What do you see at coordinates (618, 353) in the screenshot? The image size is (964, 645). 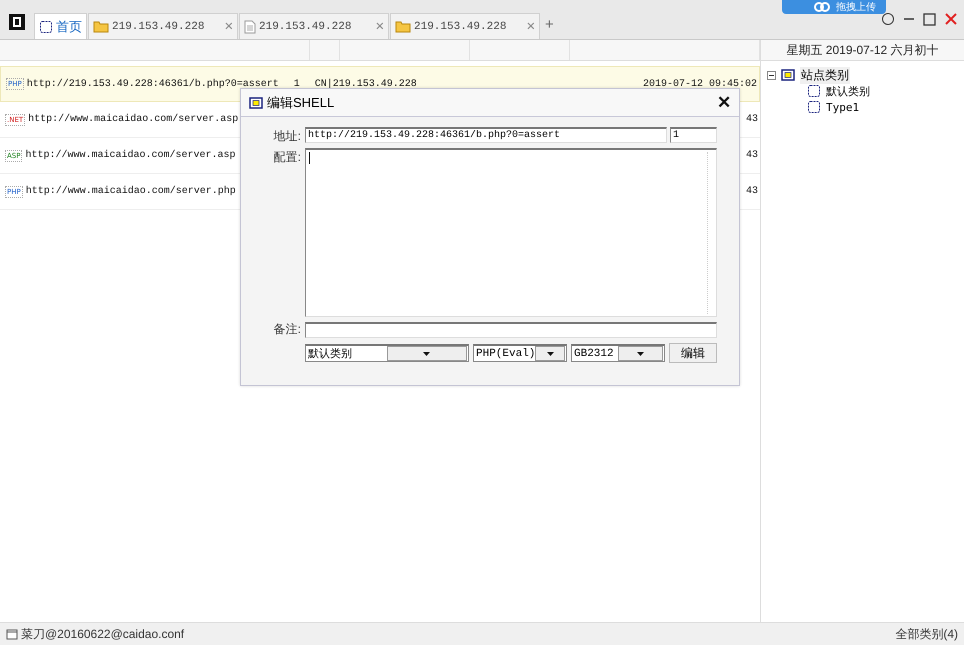 I see `encoding-select: GB2312` at bounding box center [618, 353].